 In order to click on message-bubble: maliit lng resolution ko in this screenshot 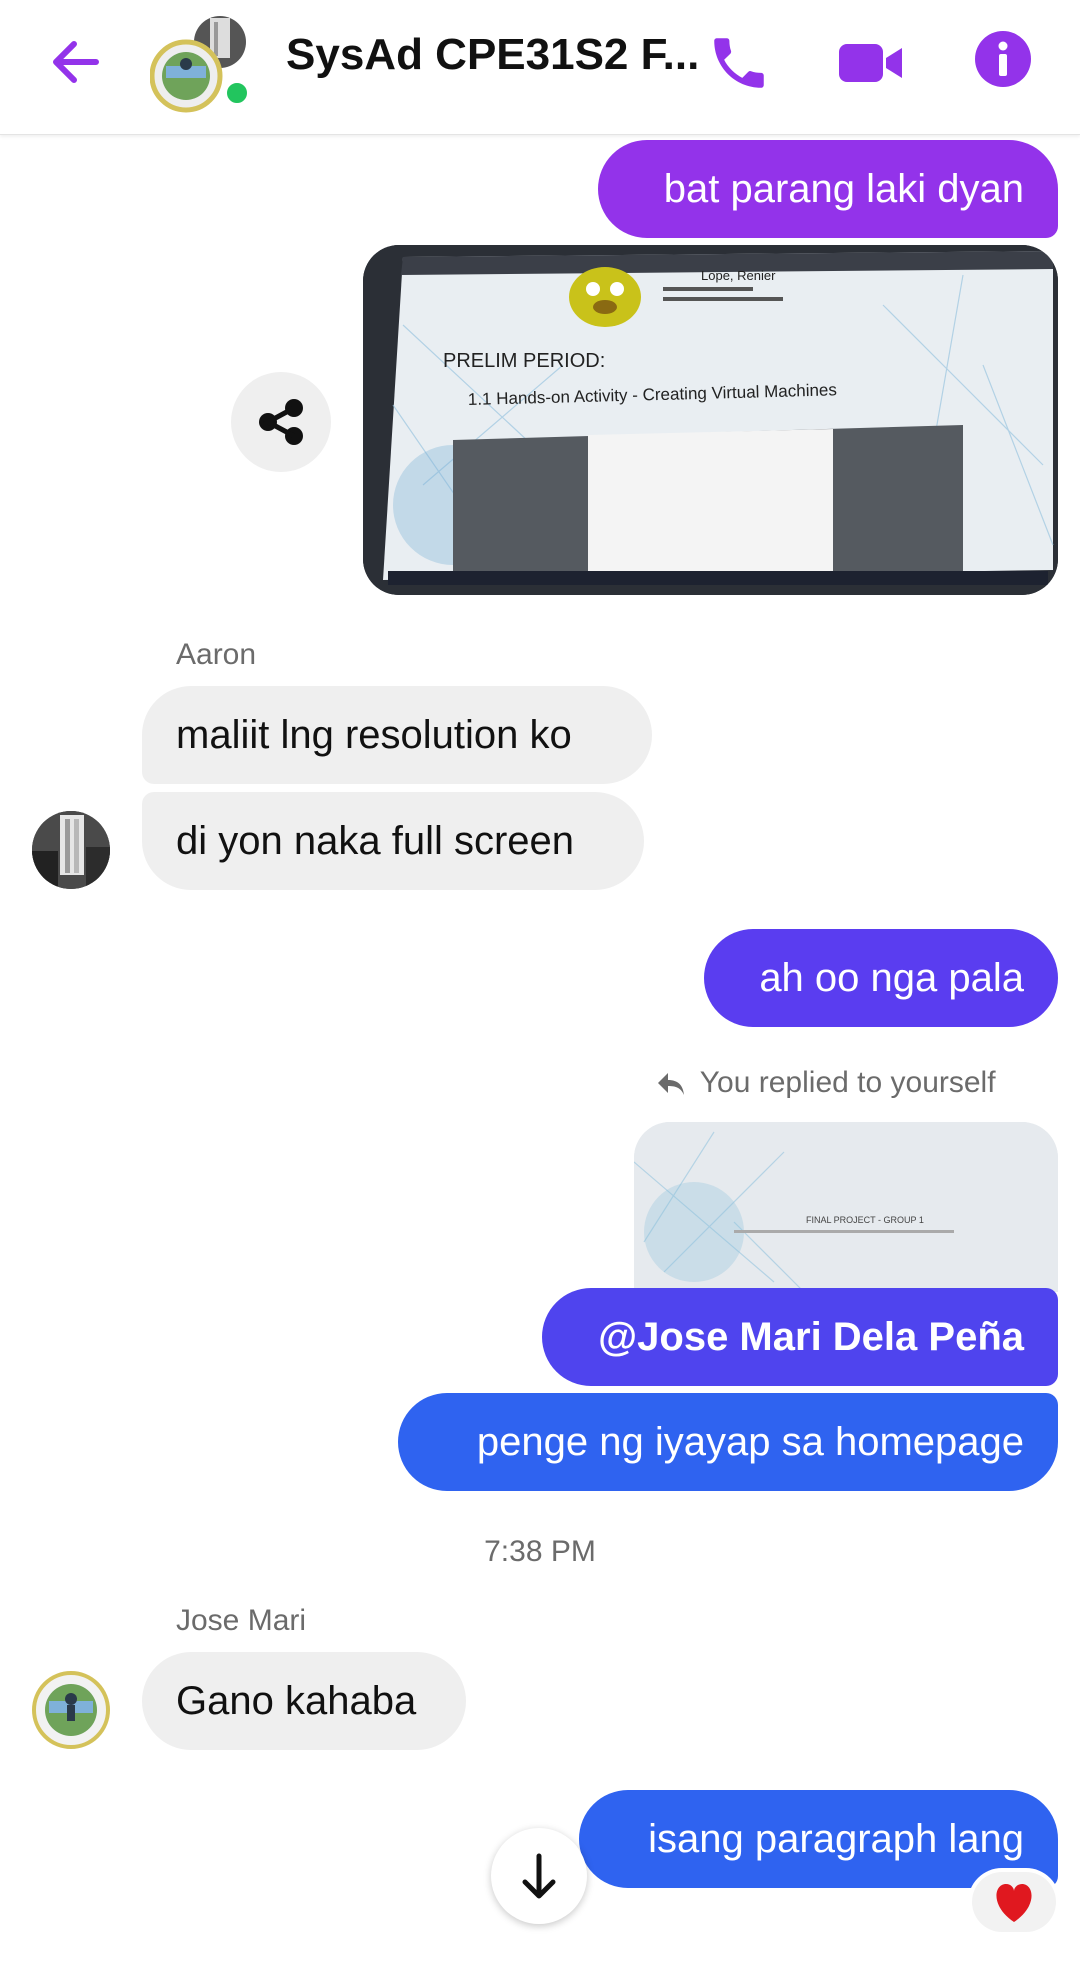, I will do `click(397, 735)`.